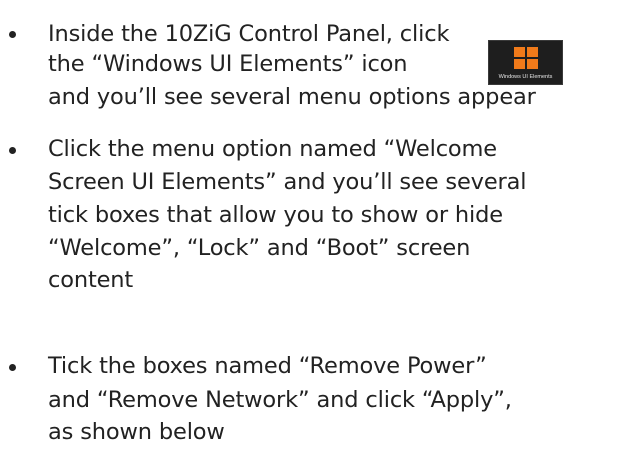 This screenshot has width=626, height=475. Describe the element at coordinates (526, 58) in the screenshot. I see `windows-logo-icon` at that location.